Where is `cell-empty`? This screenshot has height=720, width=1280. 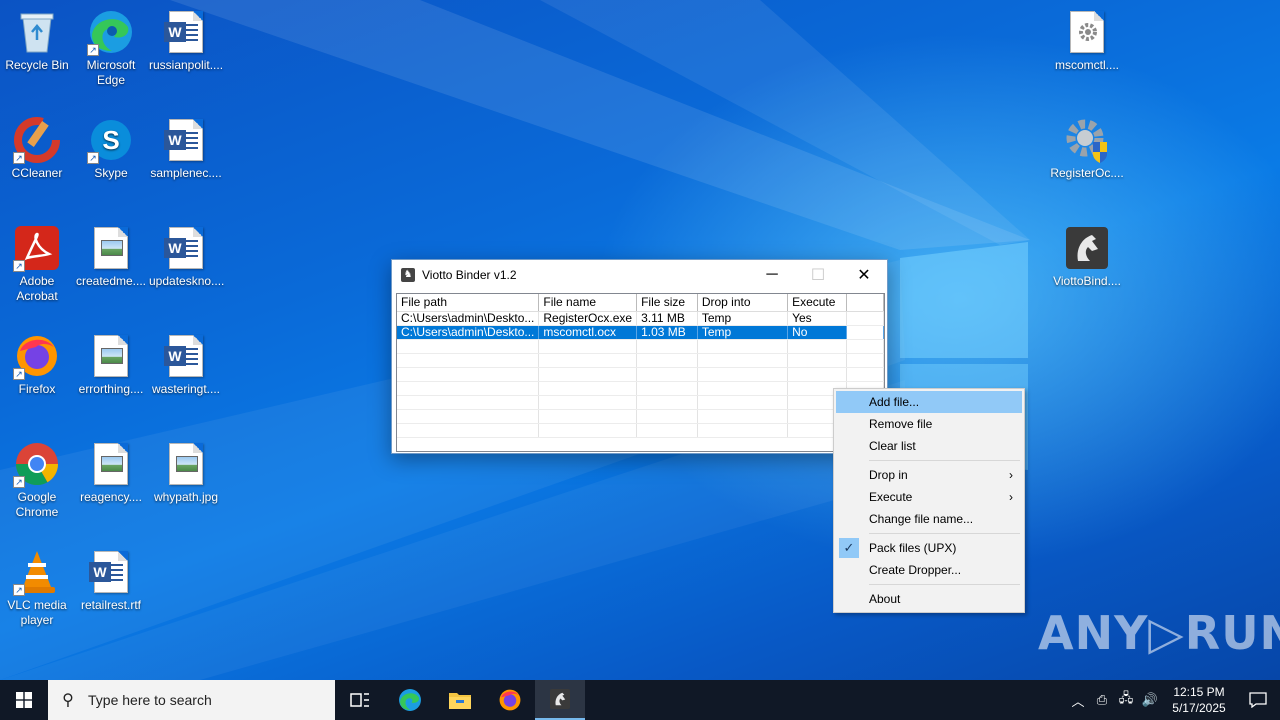
cell-empty is located at coordinates (865, 318).